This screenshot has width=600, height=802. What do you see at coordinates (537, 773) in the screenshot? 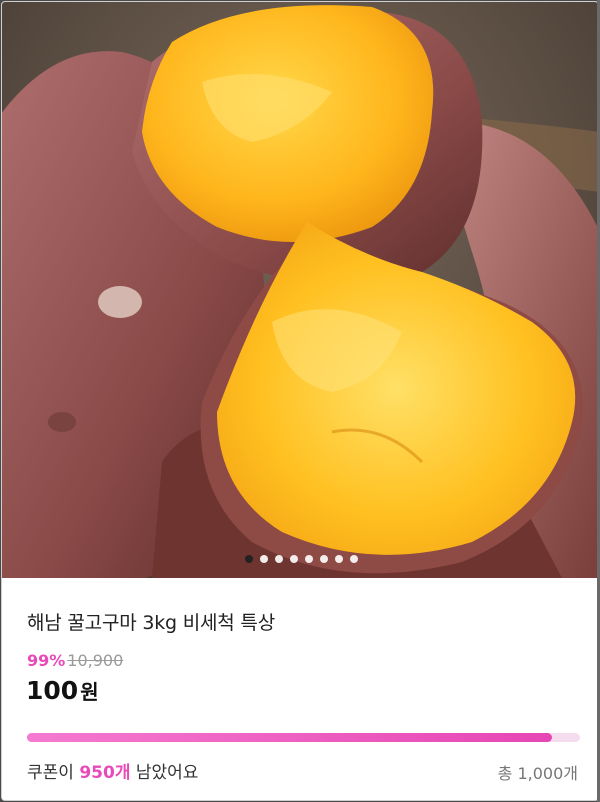
I see `coupon-total: 총 1,000개` at bounding box center [537, 773].